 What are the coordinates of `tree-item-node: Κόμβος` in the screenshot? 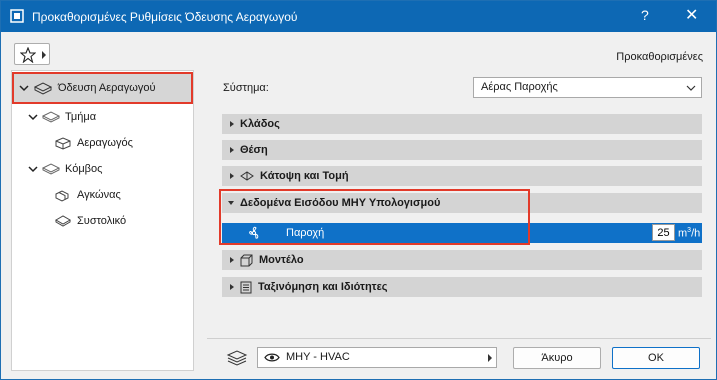 It's located at (65, 169).